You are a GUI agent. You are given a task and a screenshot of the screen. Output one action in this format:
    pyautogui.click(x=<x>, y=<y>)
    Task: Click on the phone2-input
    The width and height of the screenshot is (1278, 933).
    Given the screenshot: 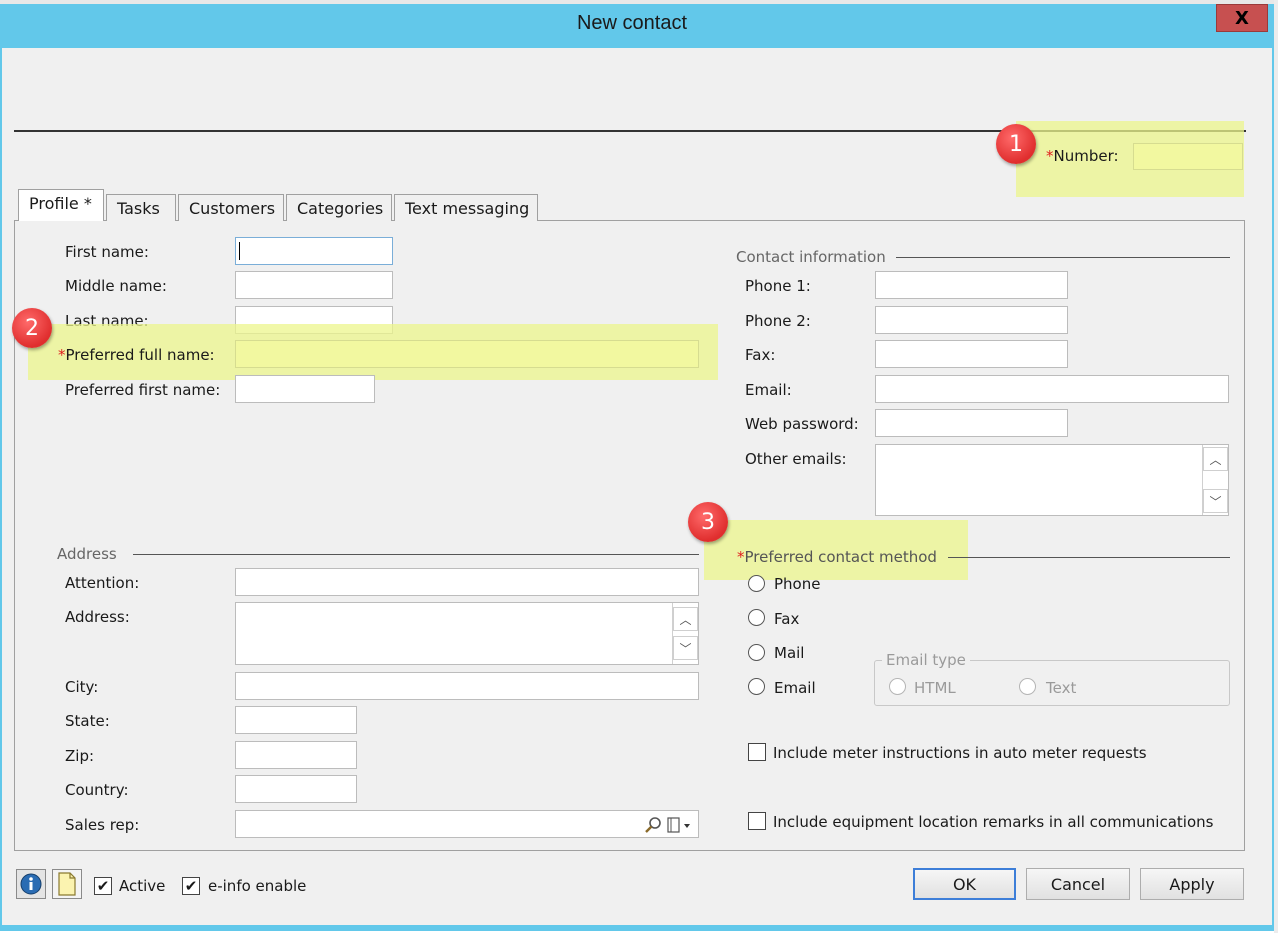 What is the action you would take?
    pyautogui.click(x=971, y=320)
    